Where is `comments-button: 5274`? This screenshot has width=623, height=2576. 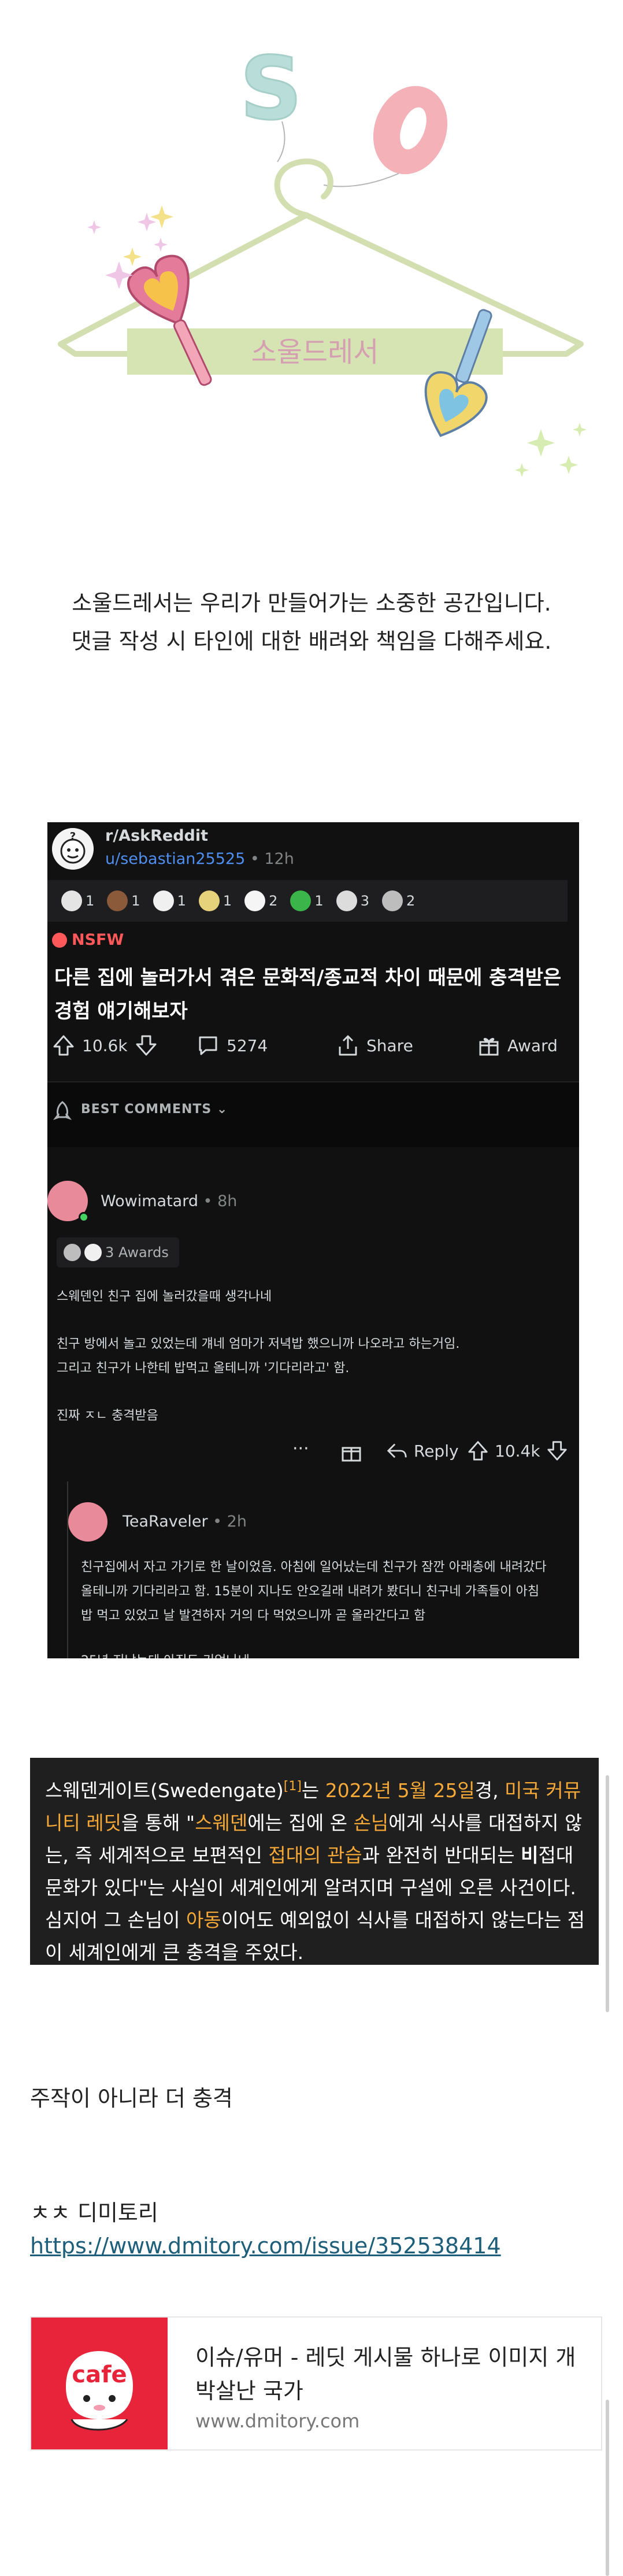 comments-button: 5274 is located at coordinates (232, 1045).